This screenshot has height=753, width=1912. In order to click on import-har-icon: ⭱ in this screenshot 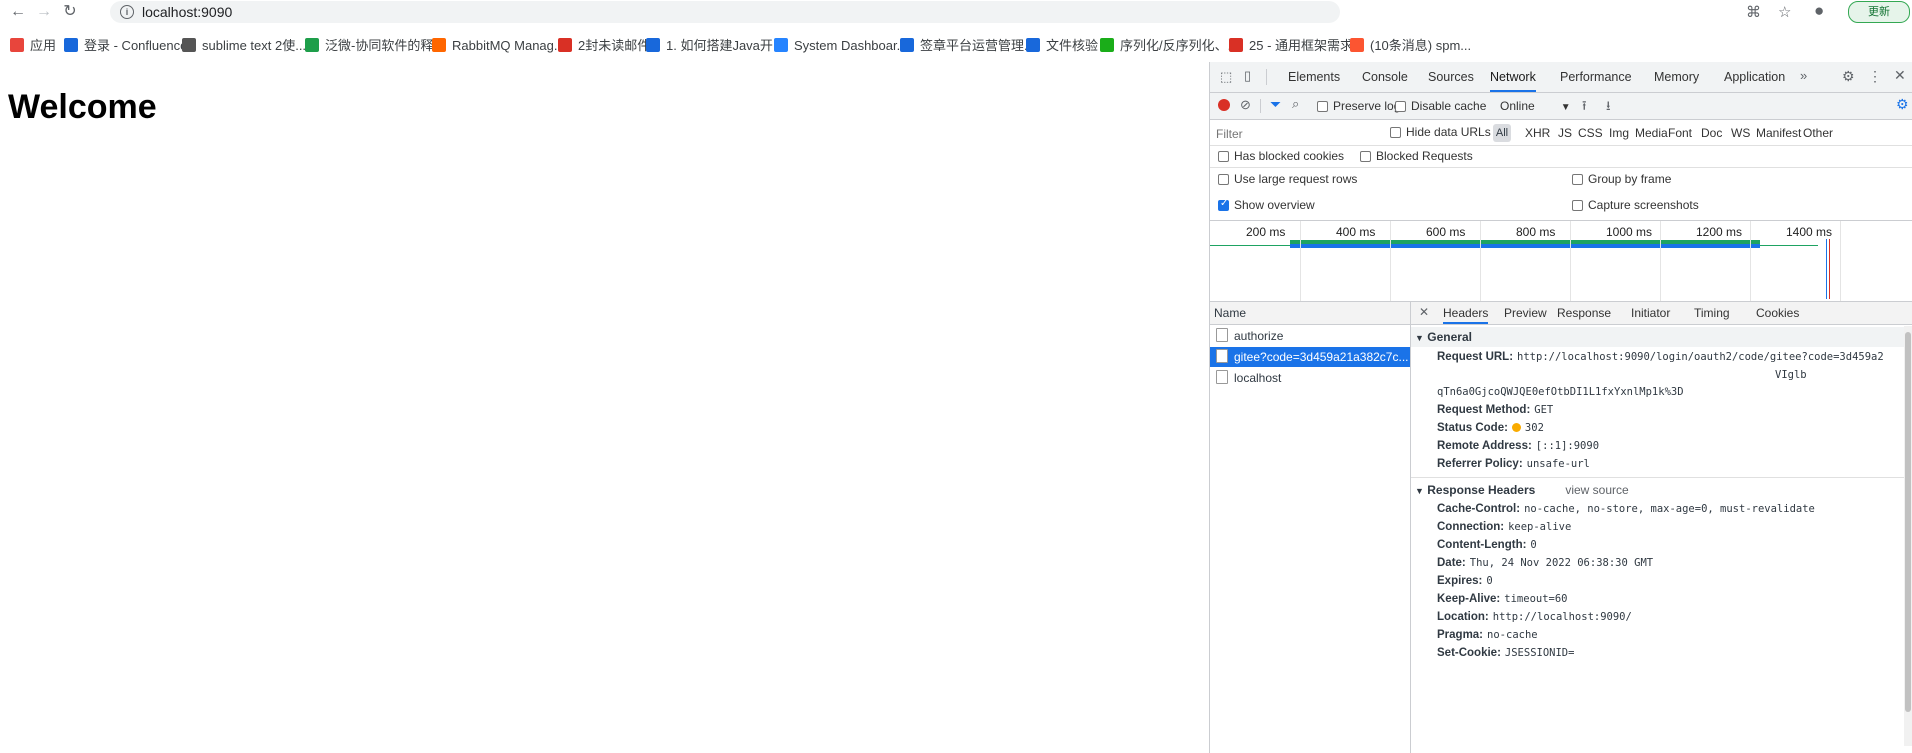, I will do `click(1584, 108)`.